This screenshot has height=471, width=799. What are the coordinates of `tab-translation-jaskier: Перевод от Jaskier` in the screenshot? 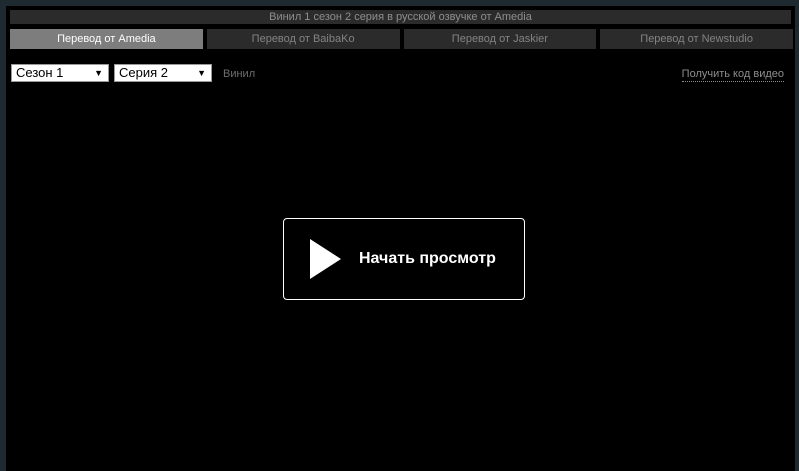 It's located at (500, 39).